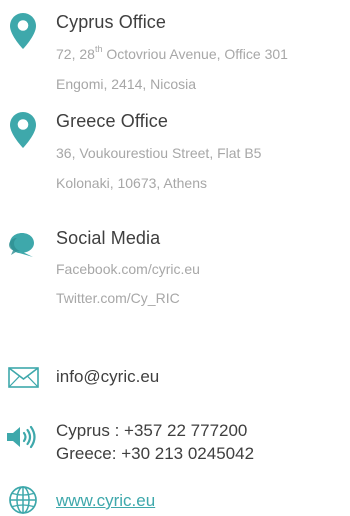 This screenshot has width=350, height=516. What do you see at coordinates (107, 377) in the screenshot?
I see `email-link: info@cyric.eu` at bounding box center [107, 377].